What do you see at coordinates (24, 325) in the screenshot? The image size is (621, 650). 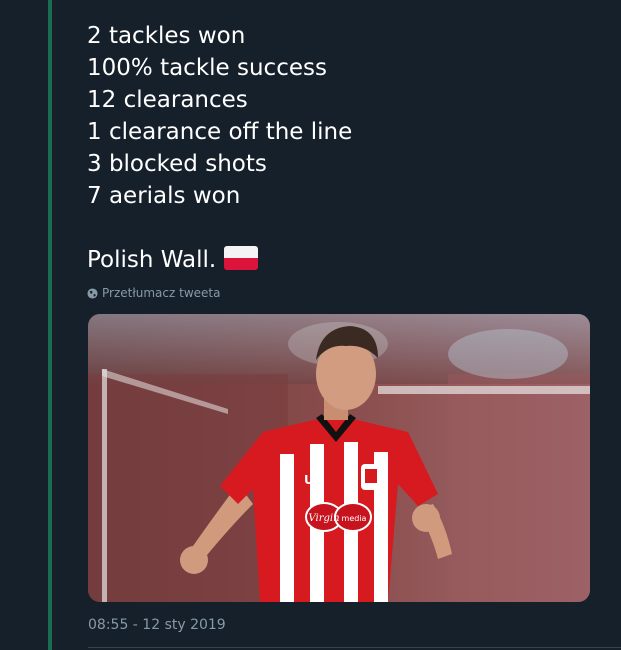 I see `left-gutter` at bounding box center [24, 325].